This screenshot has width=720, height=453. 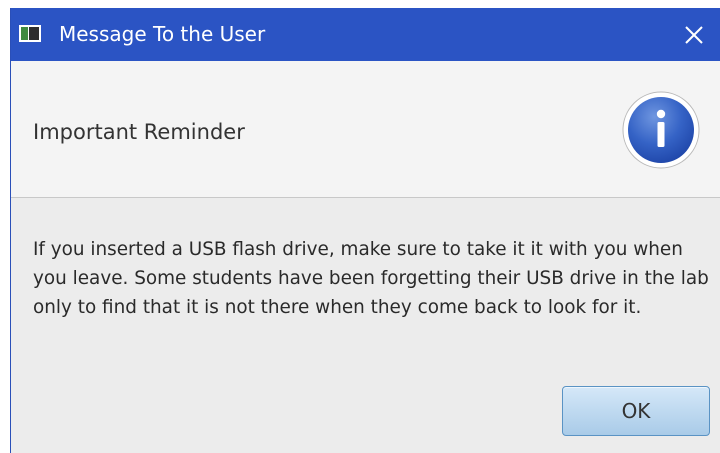 What do you see at coordinates (365, 34) in the screenshot?
I see `title-bar: Message To the User` at bounding box center [365, 34].